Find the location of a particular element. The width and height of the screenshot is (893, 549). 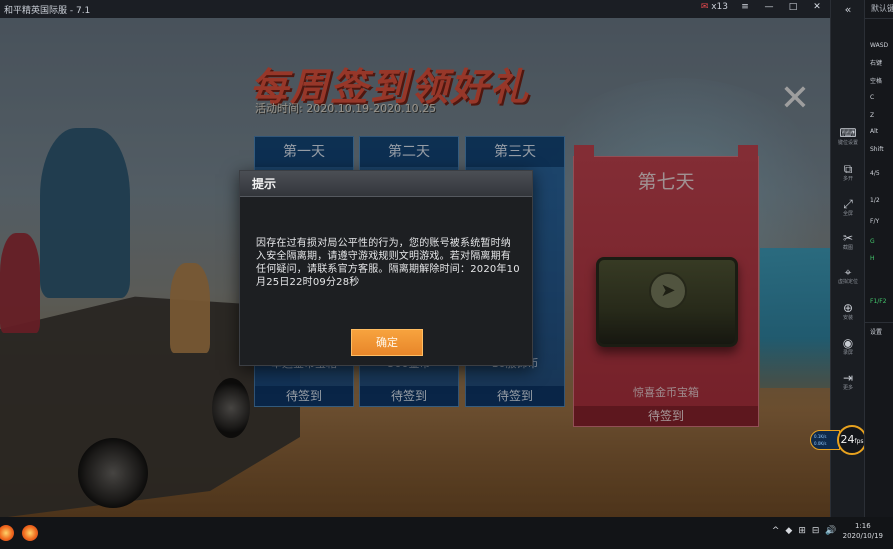

tray-display-icon: ⊟ is located at coordinates (816, 531).